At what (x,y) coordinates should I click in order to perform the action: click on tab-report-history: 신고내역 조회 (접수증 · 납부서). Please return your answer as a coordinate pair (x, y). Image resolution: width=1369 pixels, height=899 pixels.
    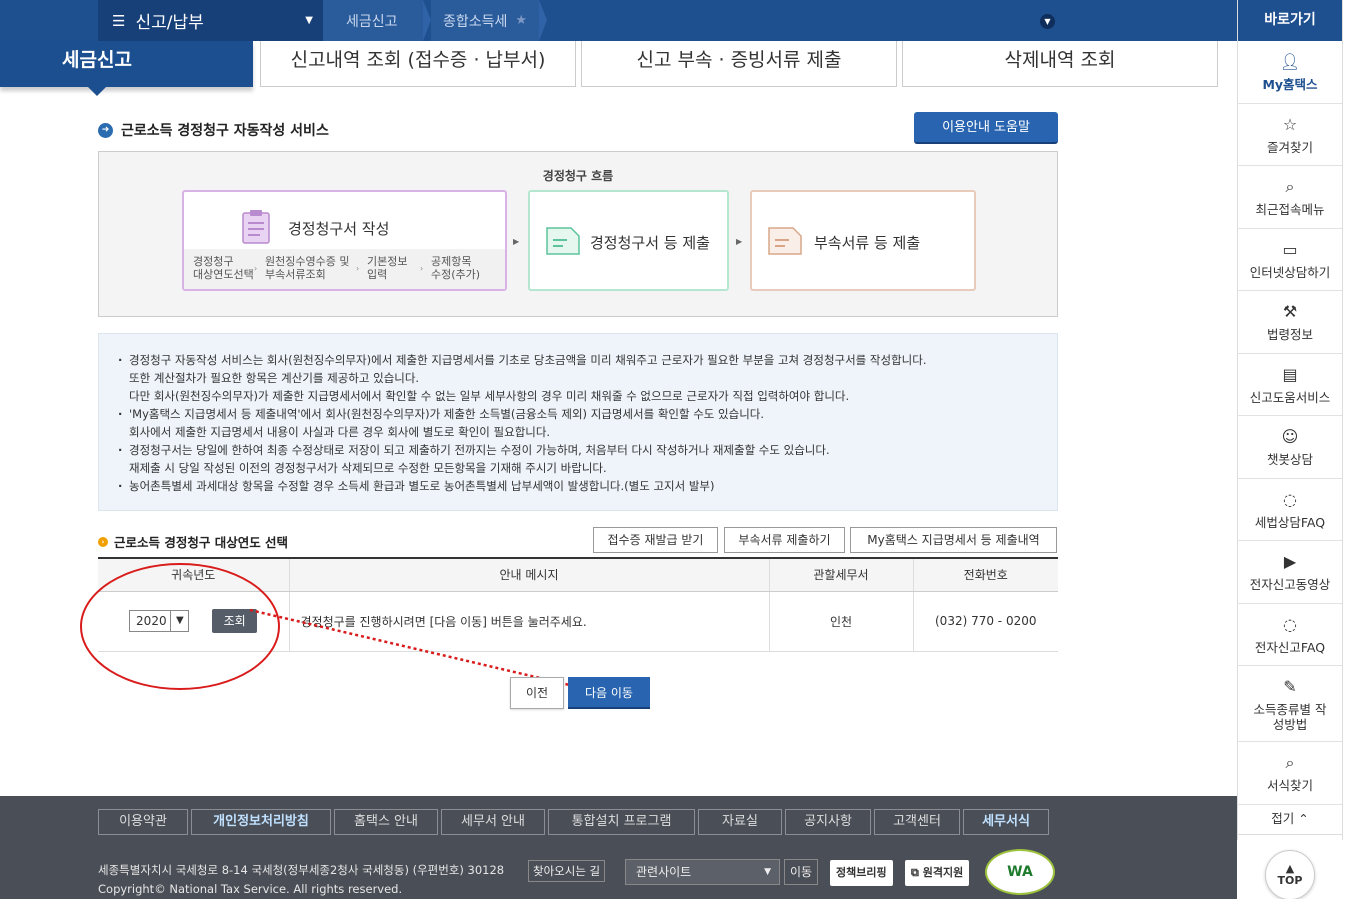
    Looking at the image, I should click on (418, 64).